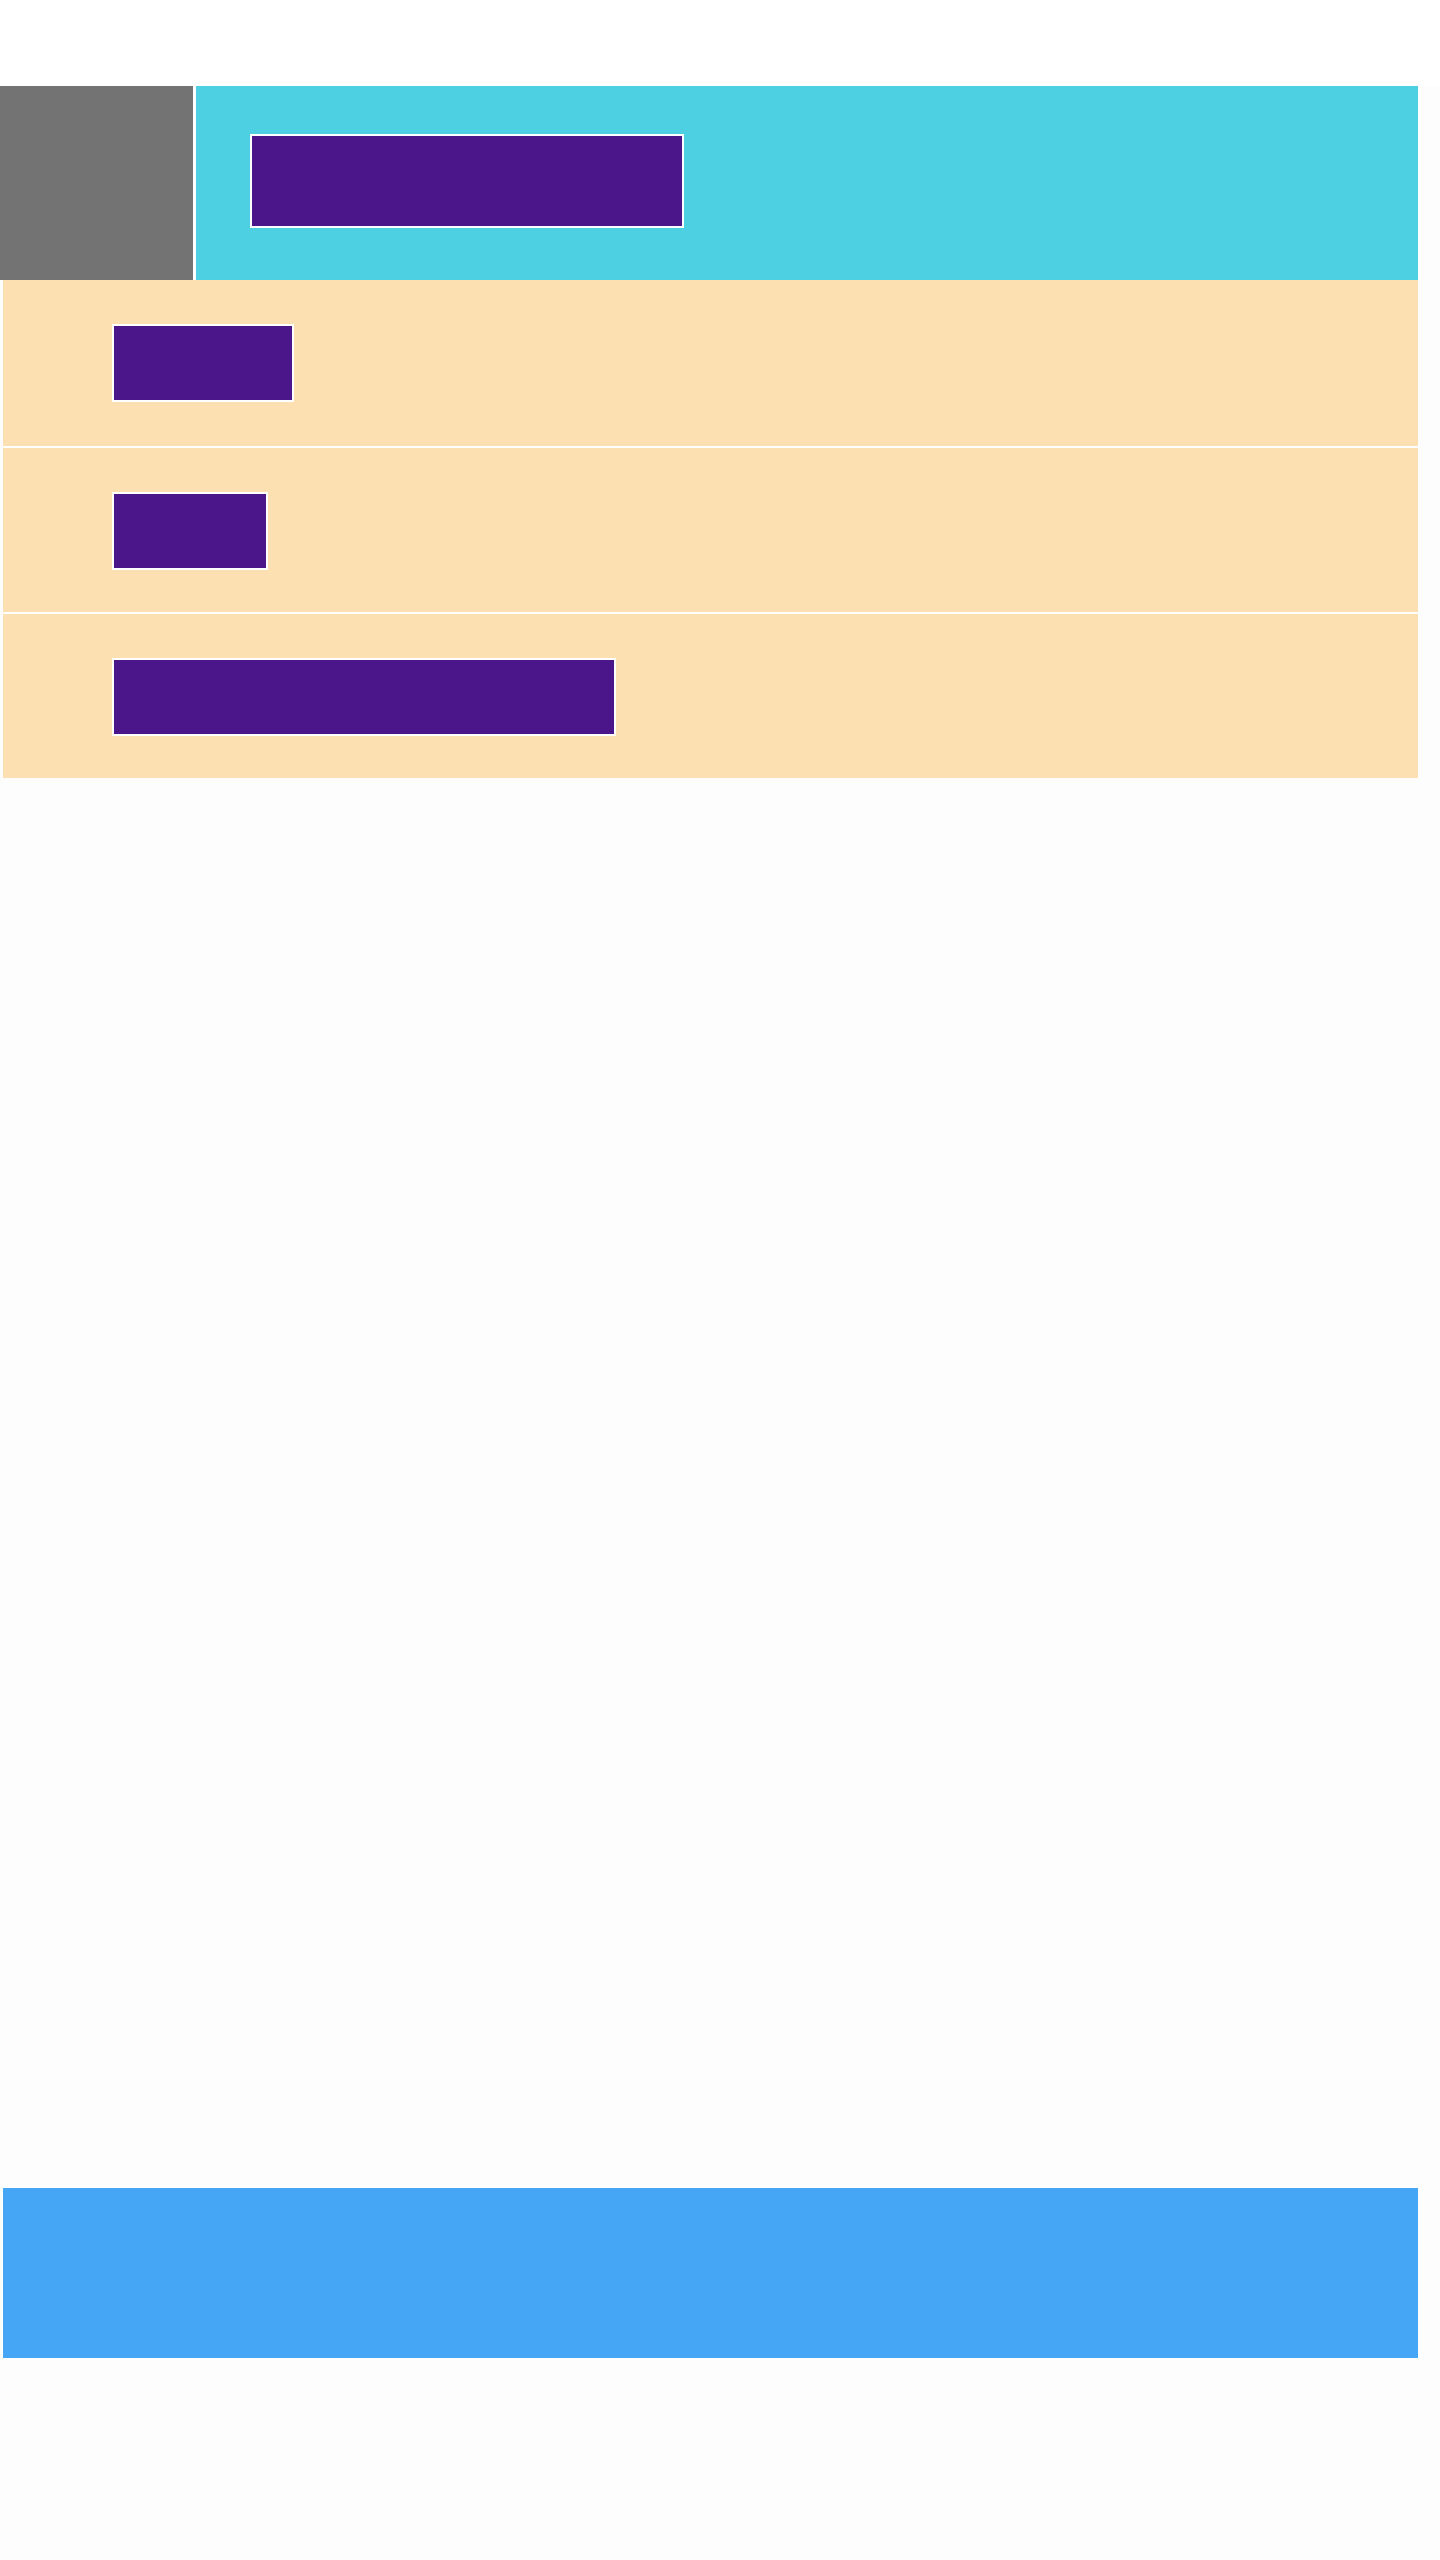 The image size is (1440, 2560). Describe the element at coordinates (720, 43) in the screenshot. I see `status-bar-area` at that location.